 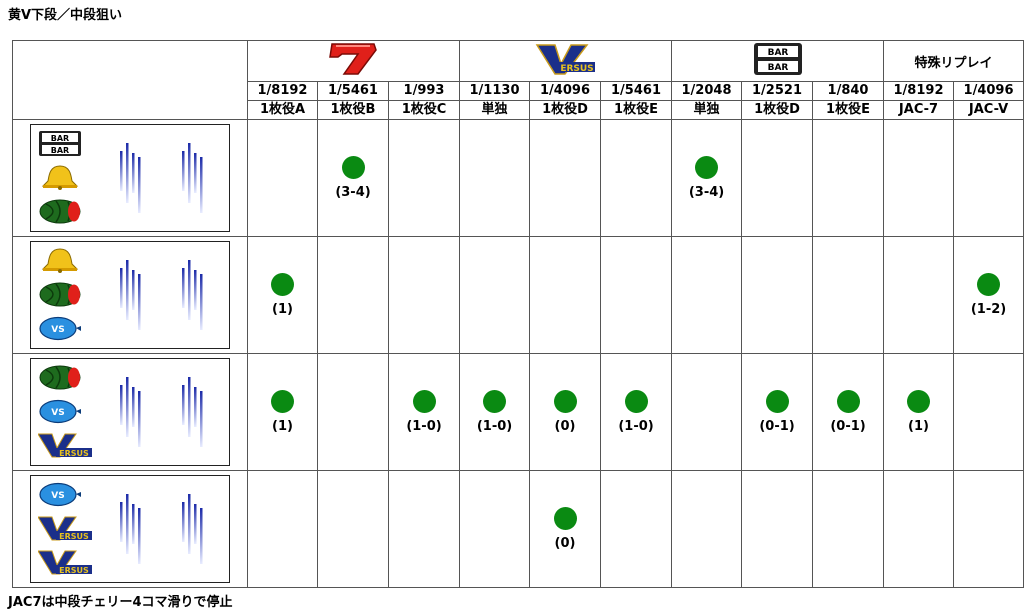 What do you see at coordinates (778, 61) in the screenshot?
I see `bar-group-header: BAR BAR` at bounding box center [778, 61].